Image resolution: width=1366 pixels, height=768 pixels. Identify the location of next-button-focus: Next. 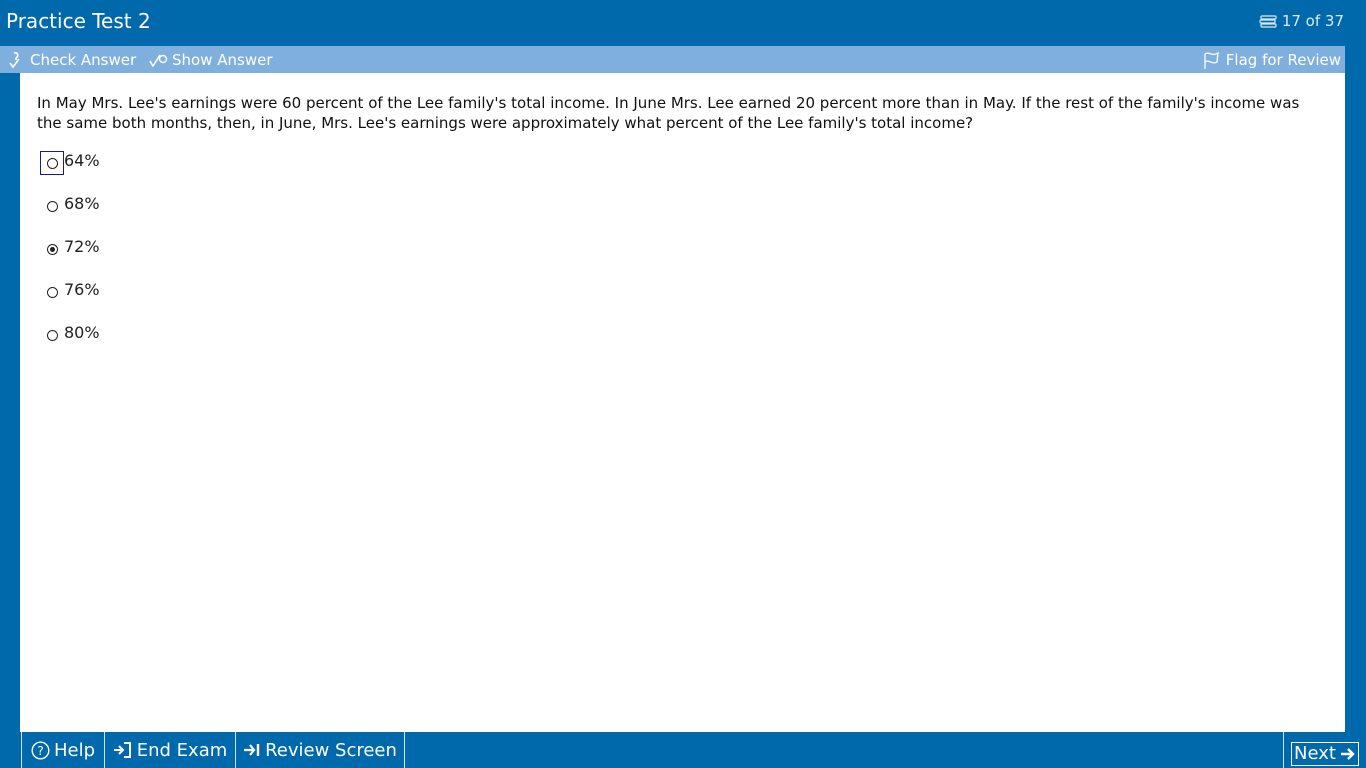
(1325, 753).